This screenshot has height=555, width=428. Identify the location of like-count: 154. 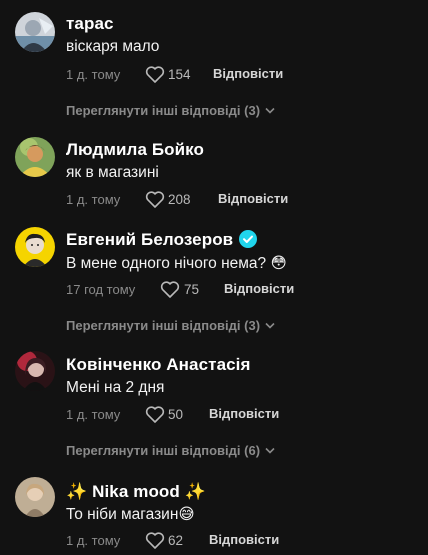
(179, 74).